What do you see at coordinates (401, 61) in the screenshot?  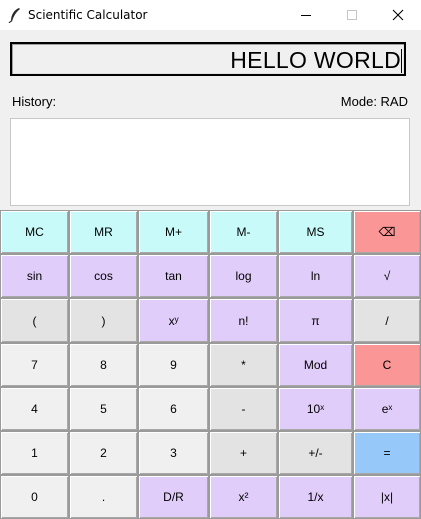 I see `text-caret` at bounding box center [401, 61].